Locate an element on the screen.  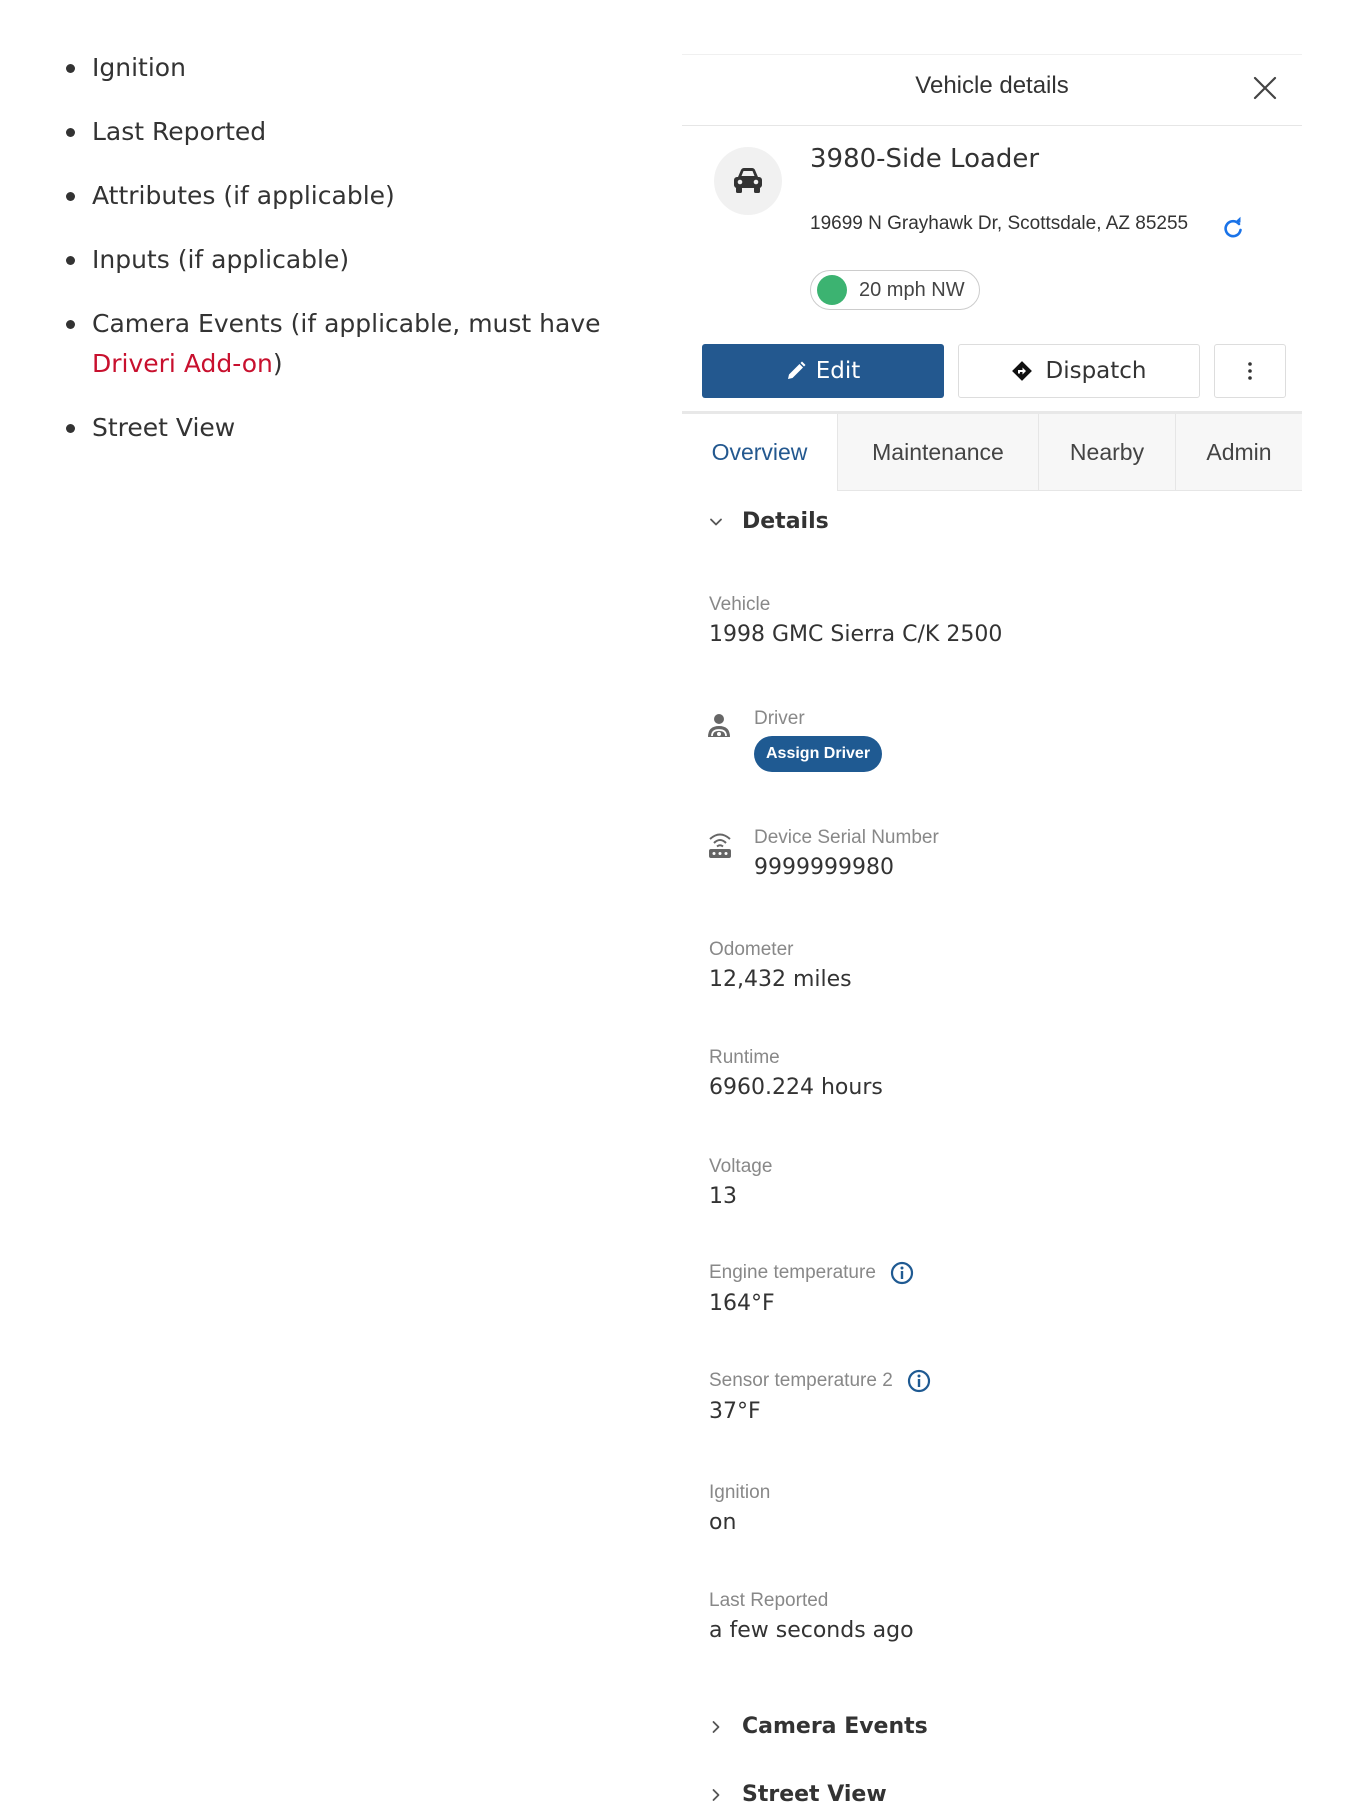
driver-icon is located at coordinates (719, 725).